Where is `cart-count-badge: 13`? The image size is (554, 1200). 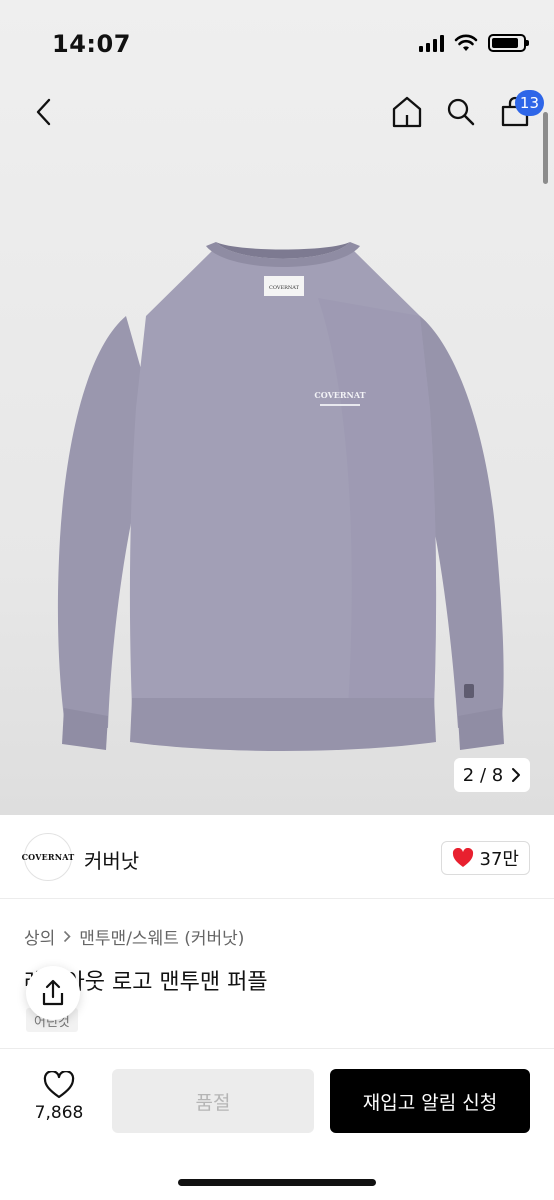
cart-count-badge: 13 is located at coordinates (529, 103).